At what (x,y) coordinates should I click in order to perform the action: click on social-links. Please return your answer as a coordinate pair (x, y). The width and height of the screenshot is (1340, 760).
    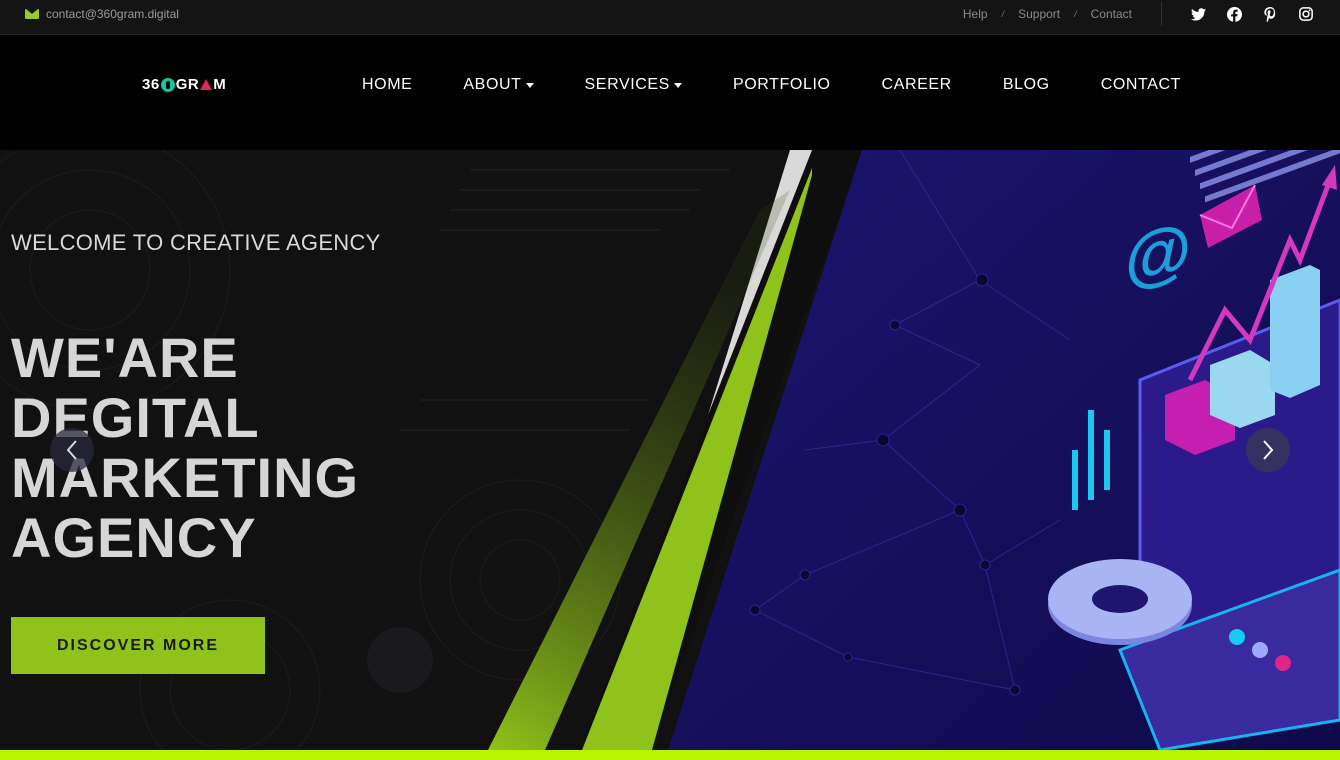
    Looking at the image, I should click on (1252, 14).